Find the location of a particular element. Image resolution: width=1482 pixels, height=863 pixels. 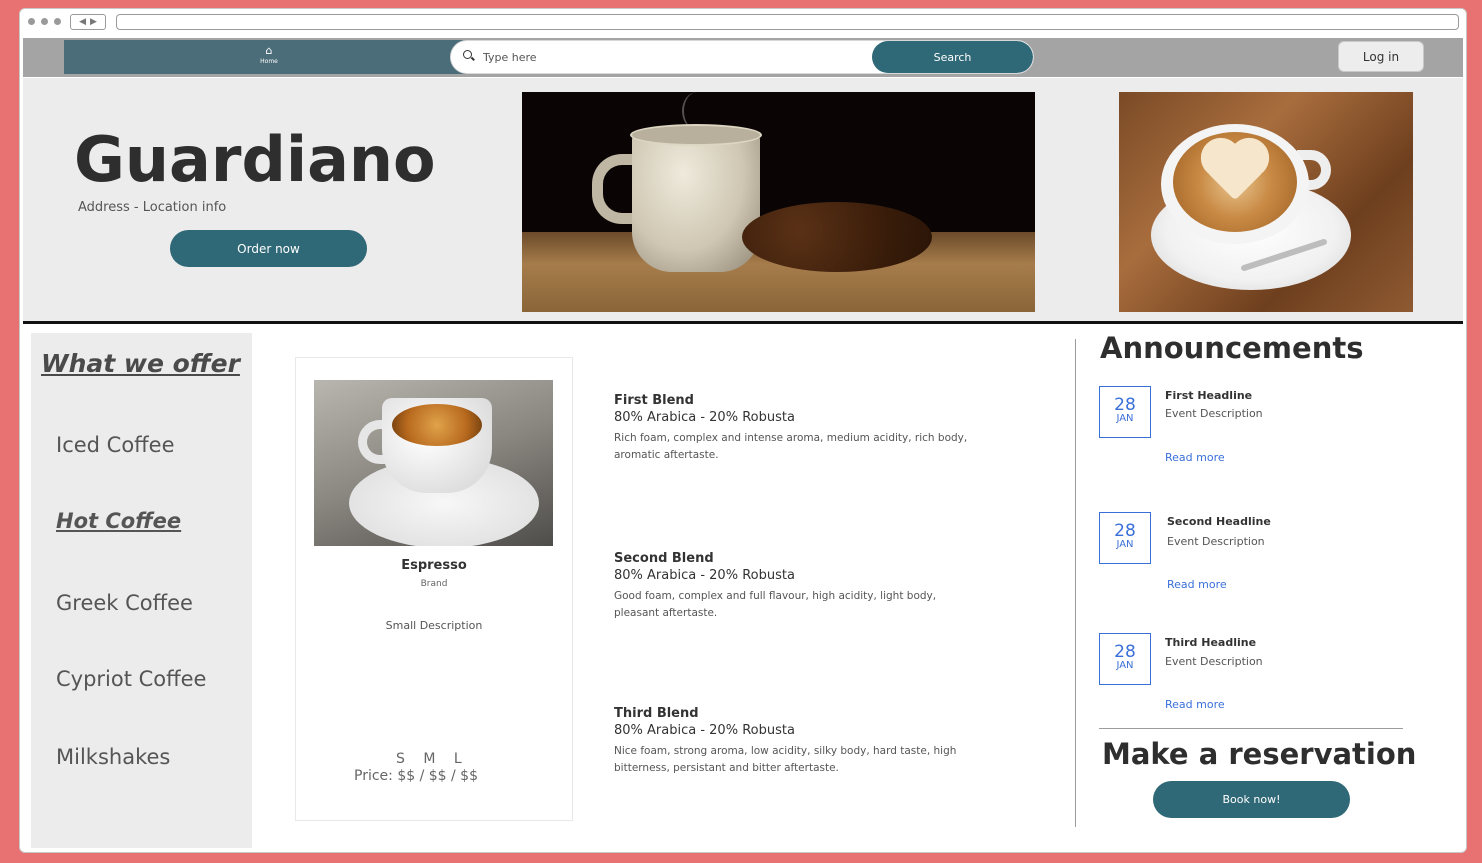

espresso-image is located at coordinates (433, 463).